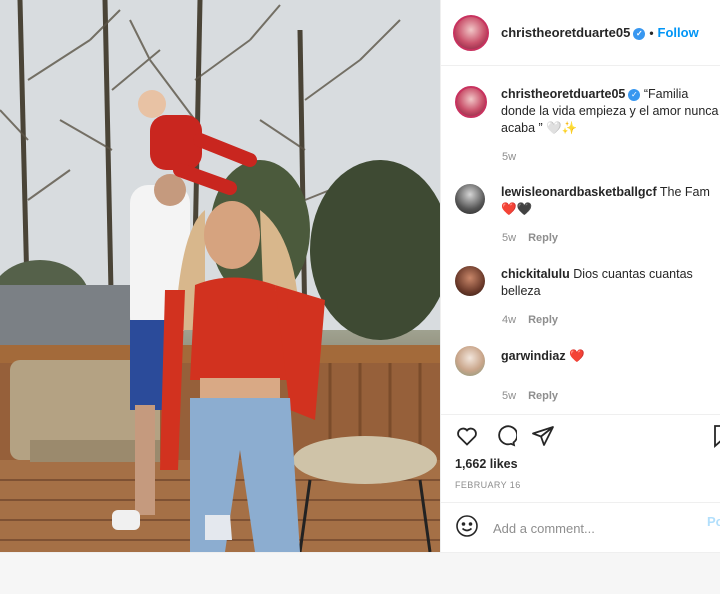 This screenshot has width=720, height=594. Describe the element at coordinates (579, 192) in the screenshot. I see `comment-username: lewisleonardbasketballgcf` at that location.